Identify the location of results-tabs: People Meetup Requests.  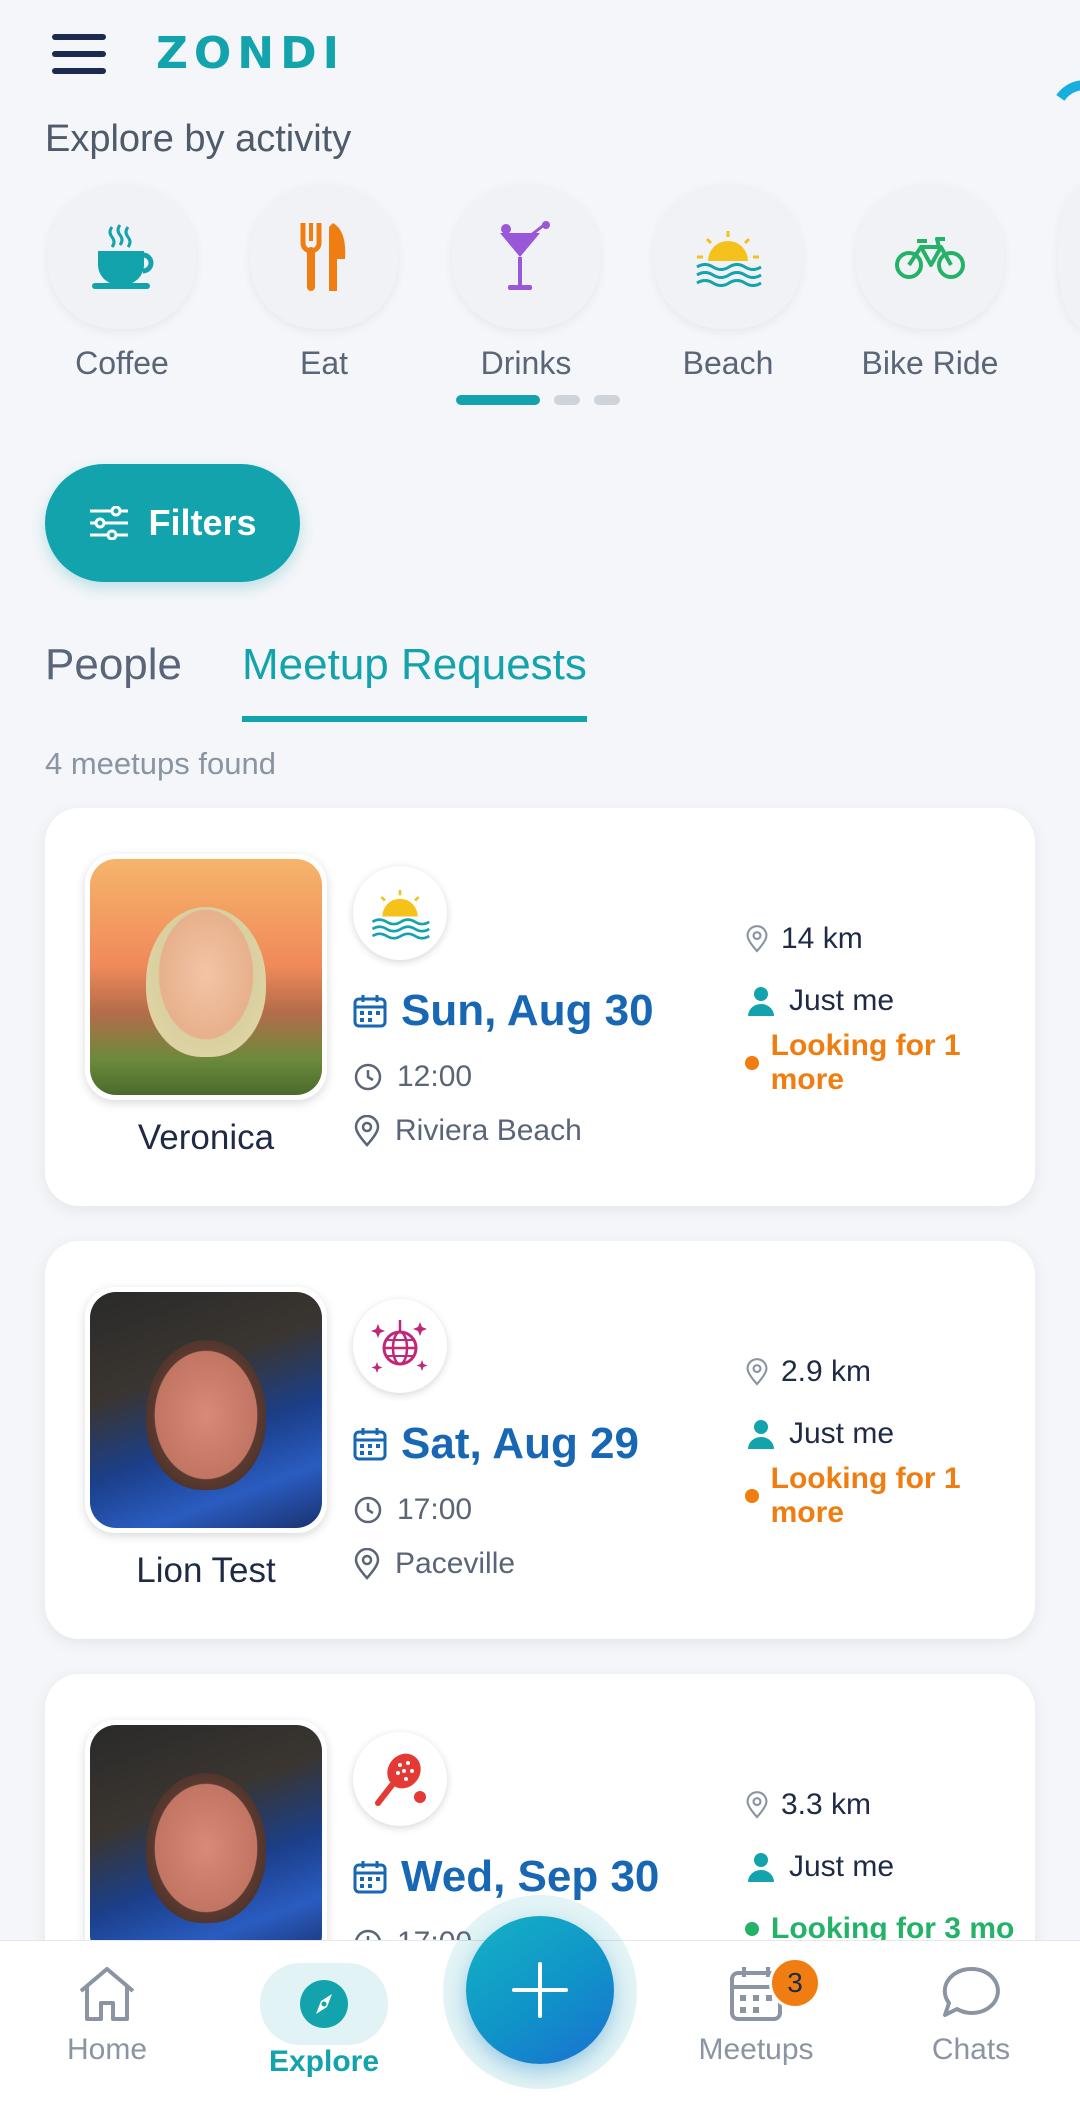
(316, 681).